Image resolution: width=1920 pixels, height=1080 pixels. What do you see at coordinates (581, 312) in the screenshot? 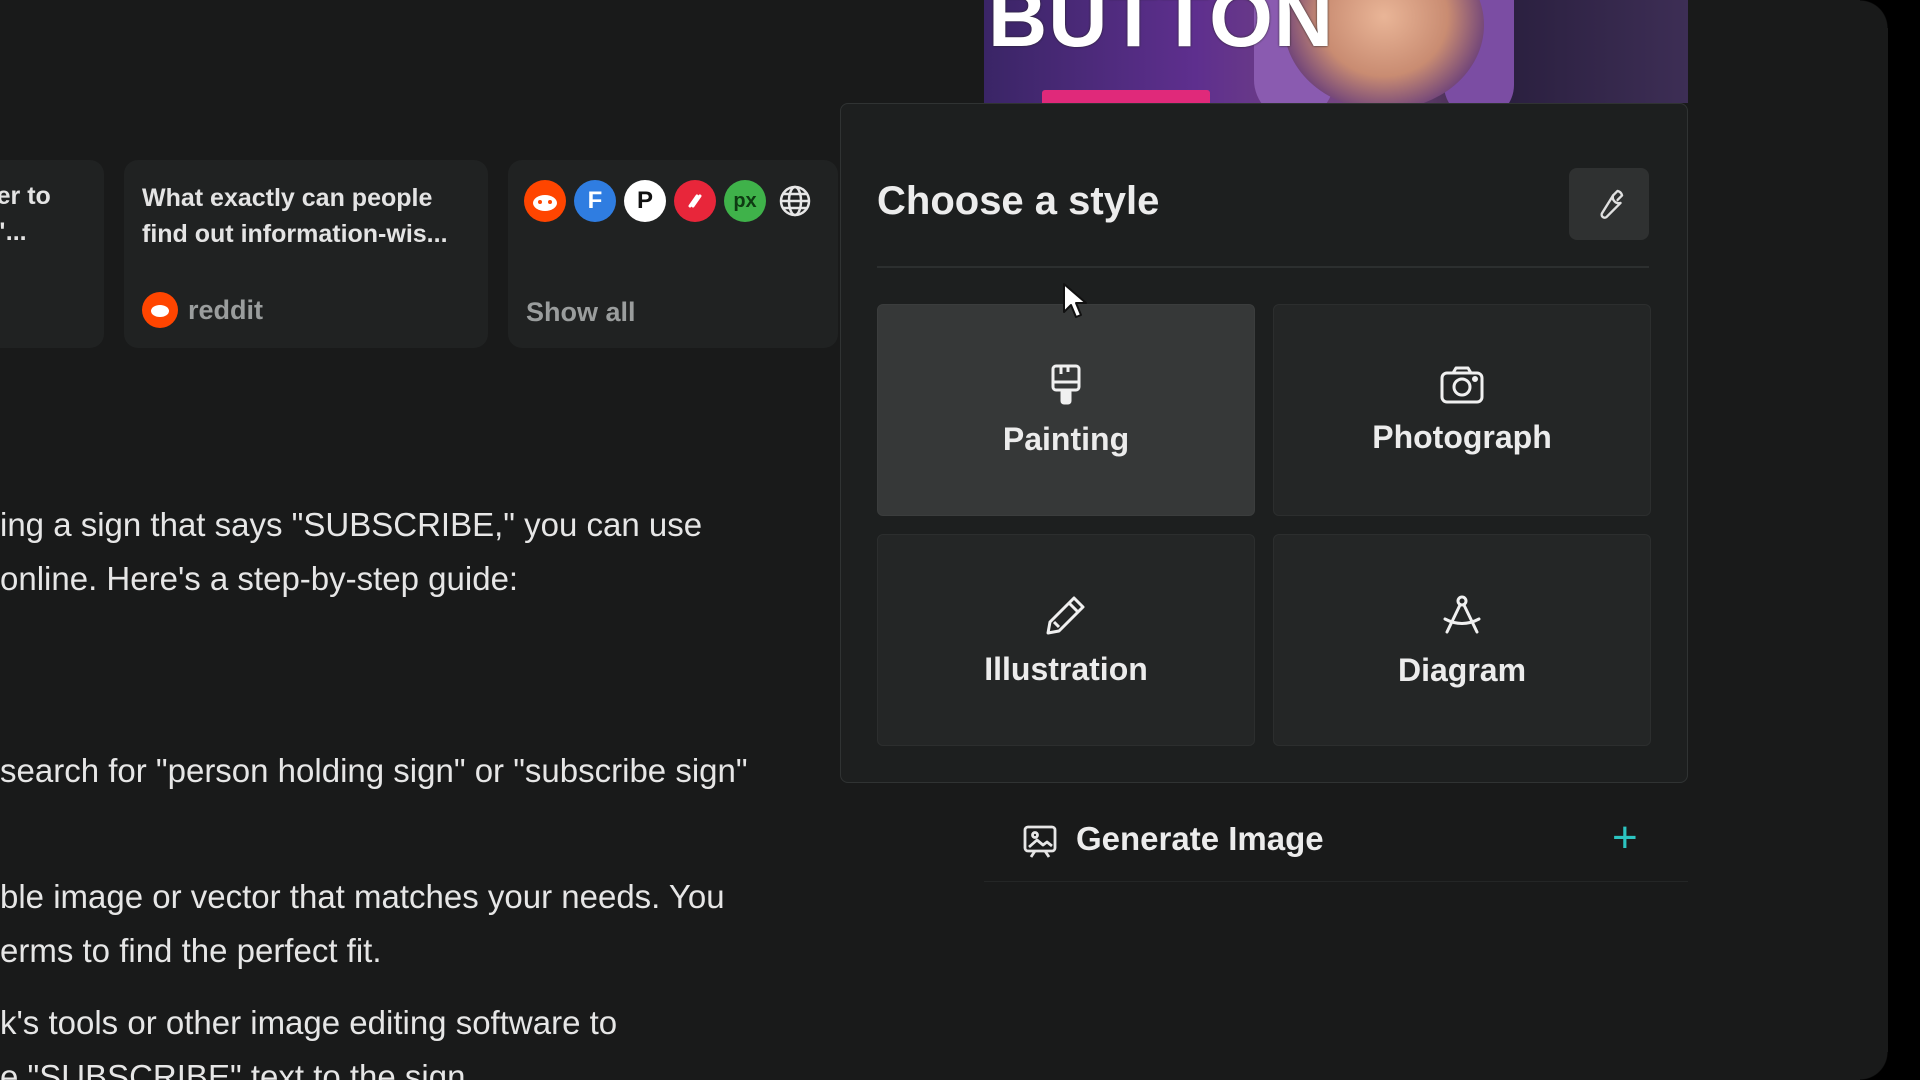
I see `show-all-link: Show all` at bounding box center [581, 312].